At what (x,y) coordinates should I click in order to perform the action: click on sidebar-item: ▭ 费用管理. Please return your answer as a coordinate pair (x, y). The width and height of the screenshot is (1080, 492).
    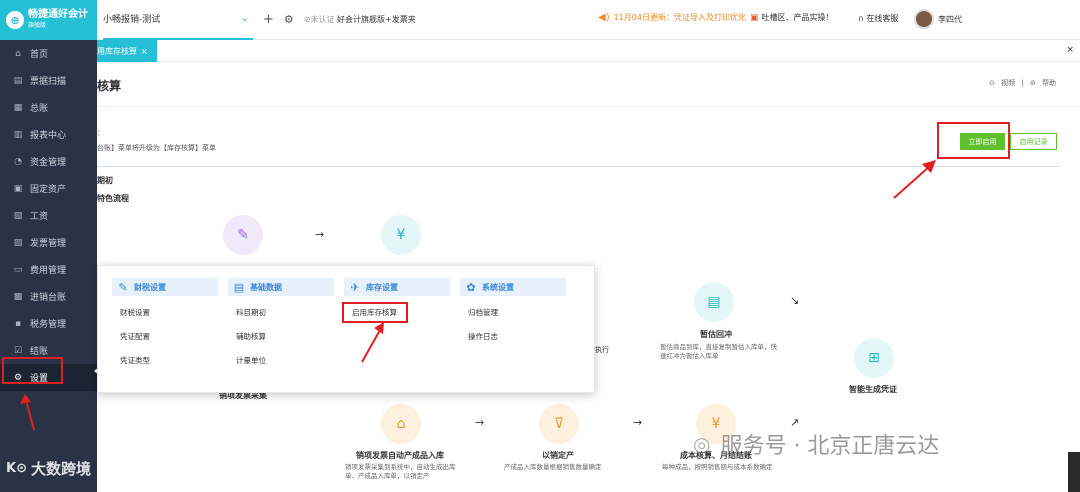
    Looking at the image, I should click on (48, 269).